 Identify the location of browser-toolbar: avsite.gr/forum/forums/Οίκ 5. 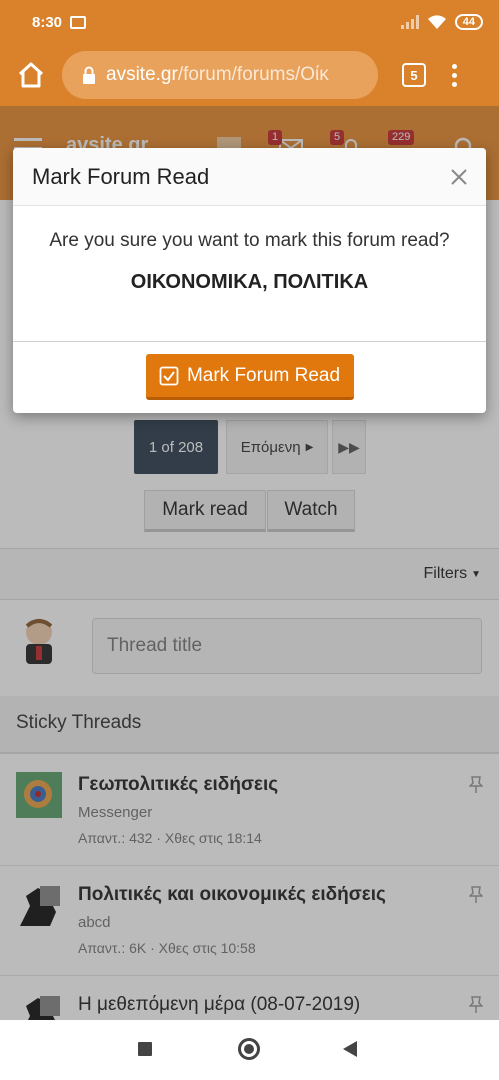
(249, 75).